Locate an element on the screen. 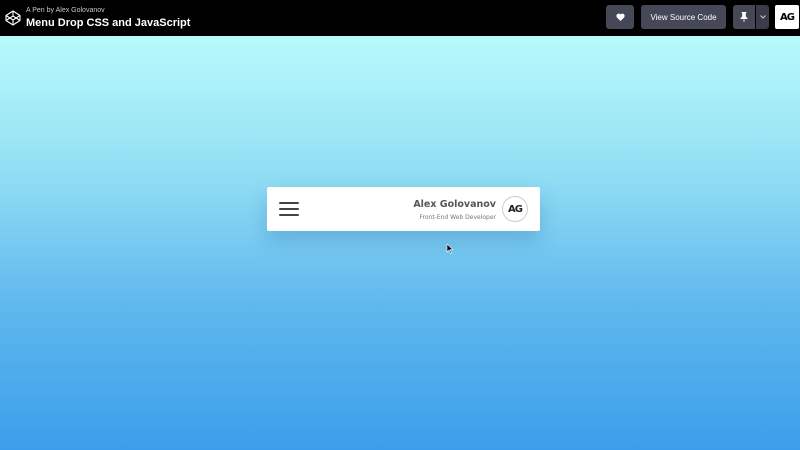 This screenshot has height=450, width=800. hamburger-menu-icon is located at coordinates (289, 209).